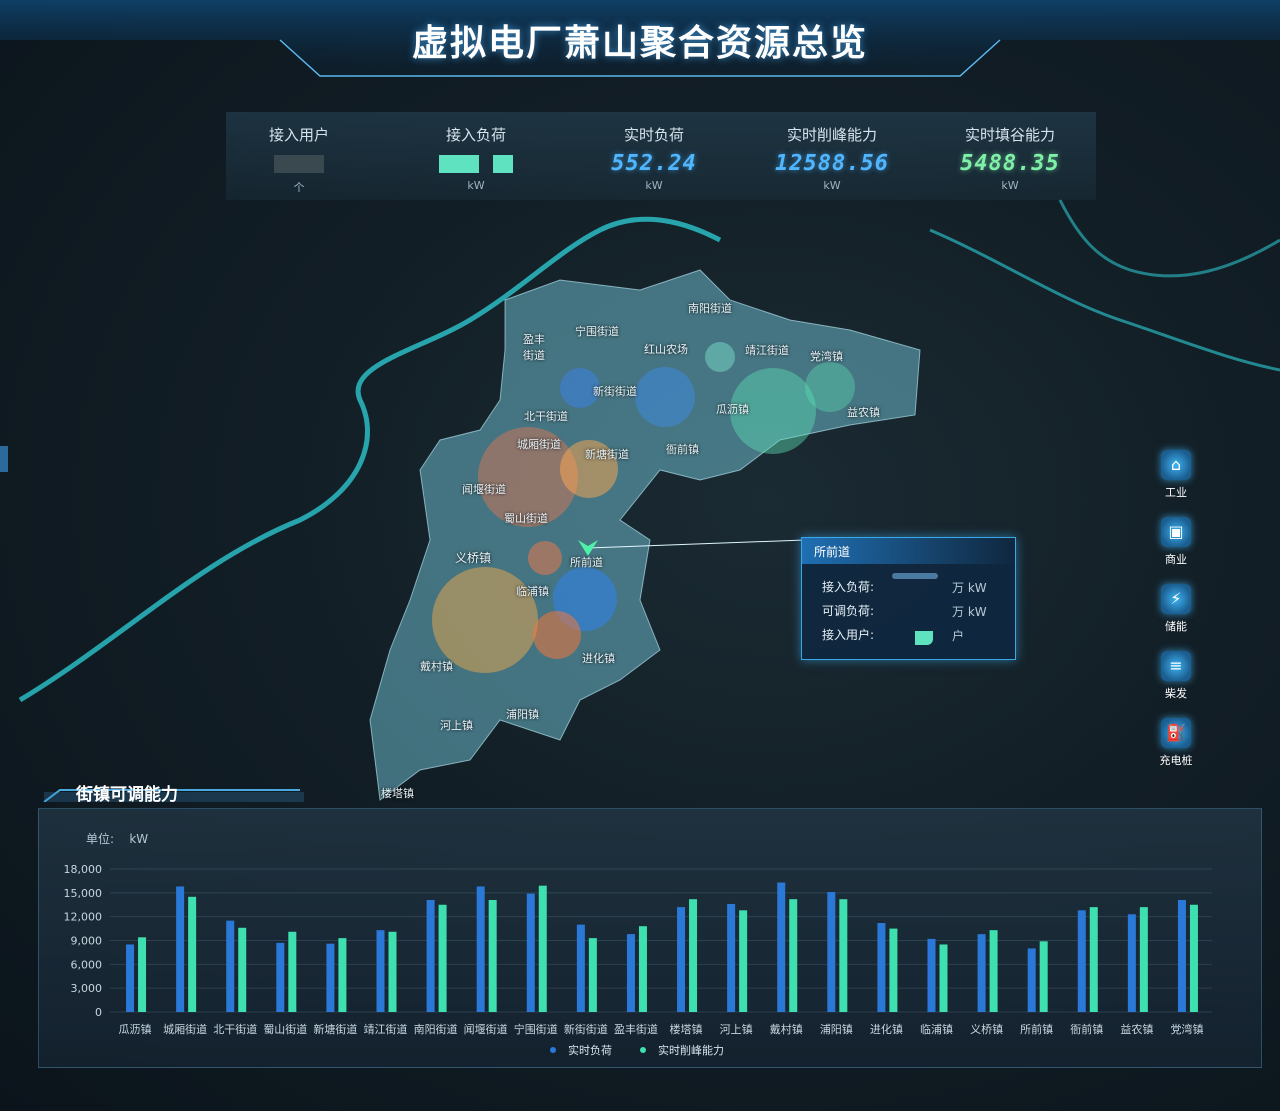 This screenshot has height=1111, width=1280. What do you see at coordinates (557, 635) in the screenshot?
I see `bubble-jinhua` at bounding box center [557, 635].